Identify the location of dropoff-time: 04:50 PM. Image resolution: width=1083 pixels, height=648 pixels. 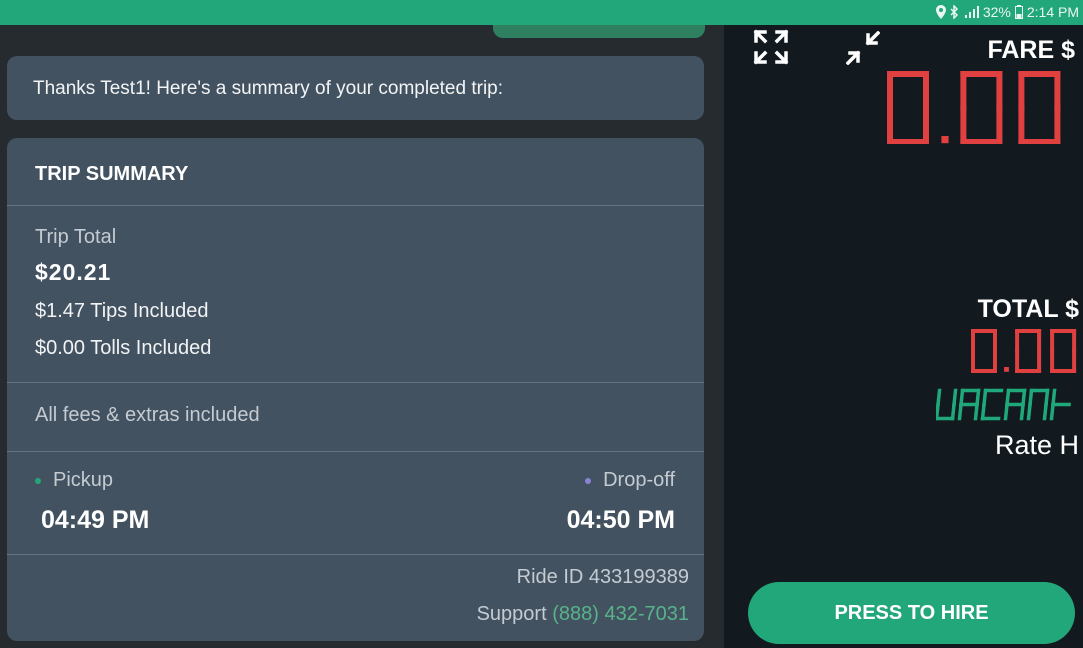
(620, 520).